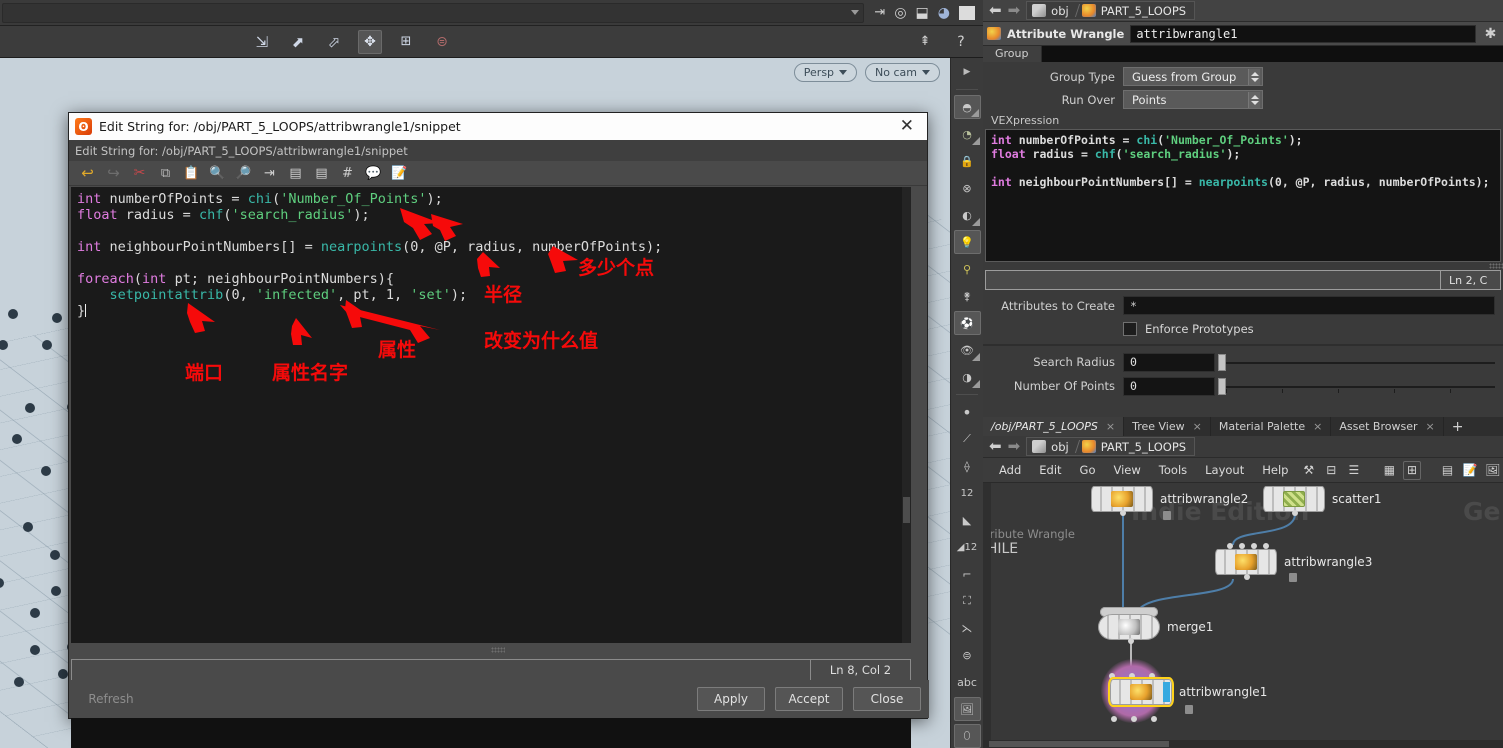  What do you see at coordinates (1293, 562) in the screenshot?
I see `node-attribwrangle3: attribwrangle3` at bounding box center [1293, 562].